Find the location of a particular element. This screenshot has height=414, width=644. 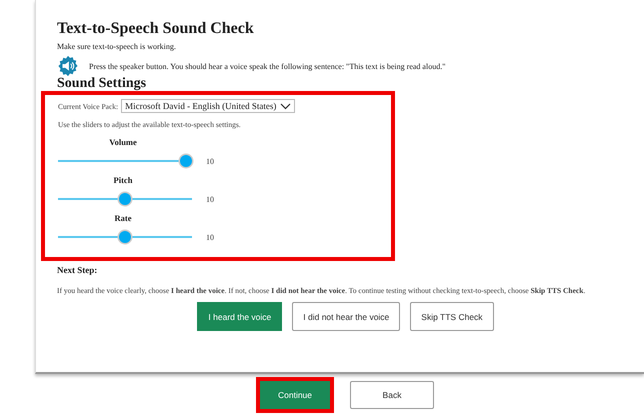

chevron-down-icon is located at coordinates (286, 106).